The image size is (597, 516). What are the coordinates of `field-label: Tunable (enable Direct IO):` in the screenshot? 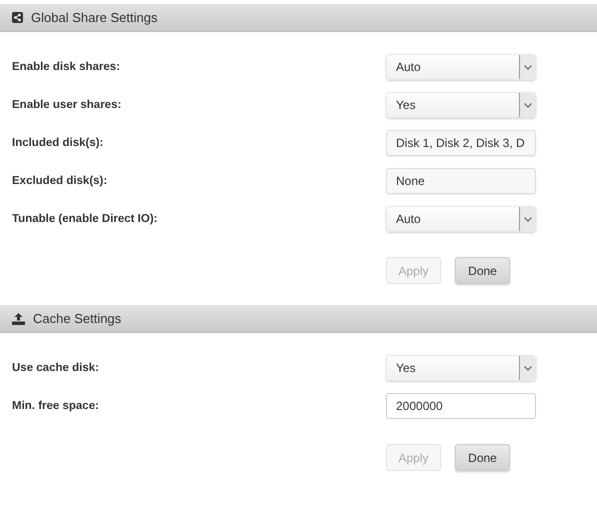 It's located at (84, 219).